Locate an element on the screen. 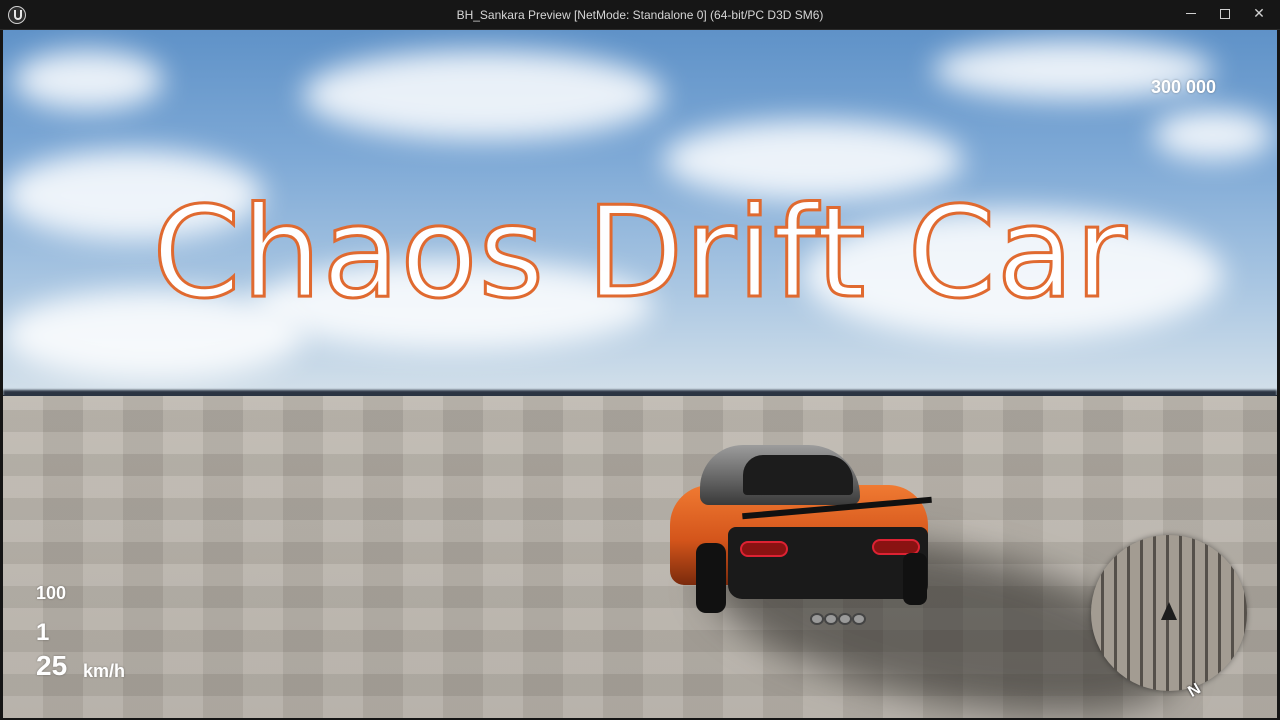 This screenshot has width=1280, height=720. close-button: ✕ is located at coordinates (1259, 15).